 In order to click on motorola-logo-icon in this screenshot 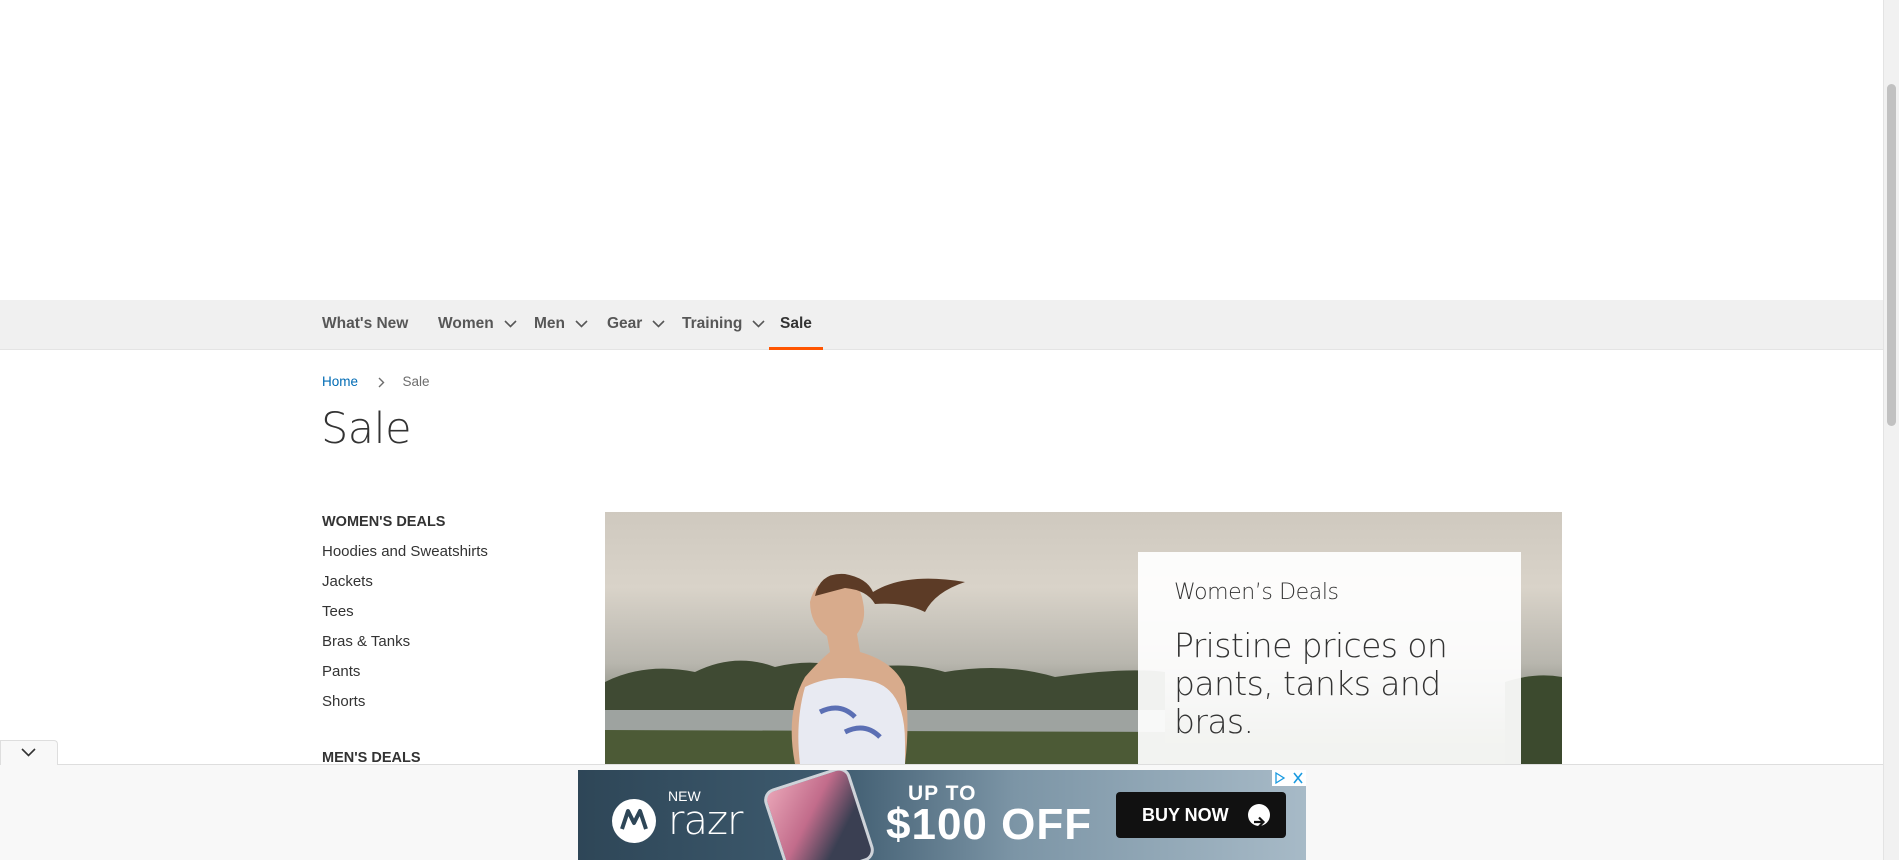, I will do `click(634, 821)`.